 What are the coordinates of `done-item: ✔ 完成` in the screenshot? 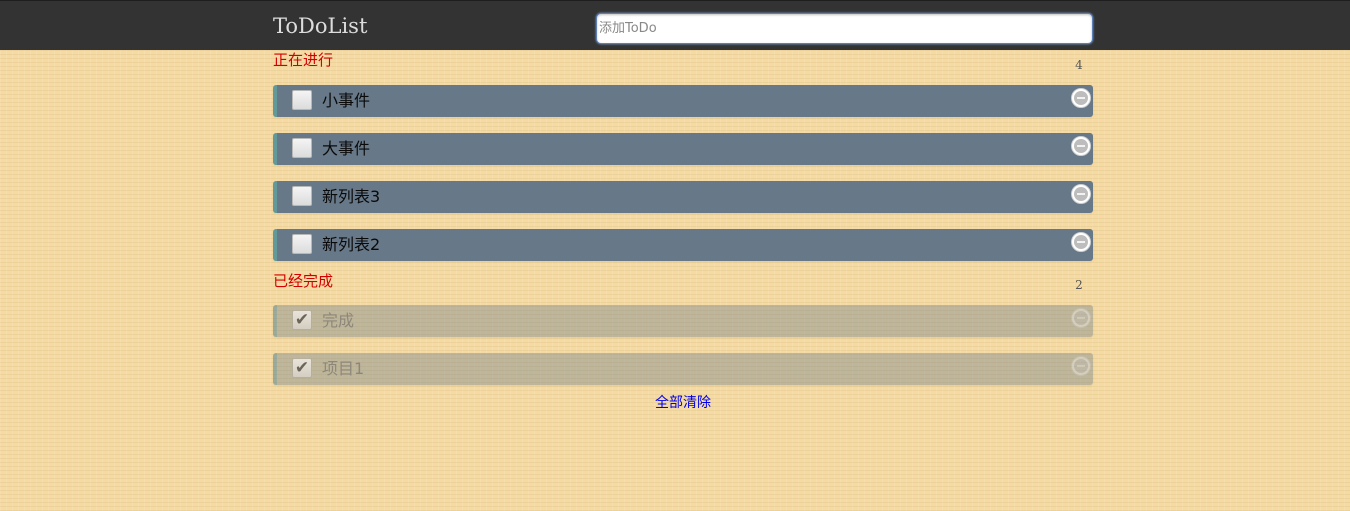 It's located at (683, 321).